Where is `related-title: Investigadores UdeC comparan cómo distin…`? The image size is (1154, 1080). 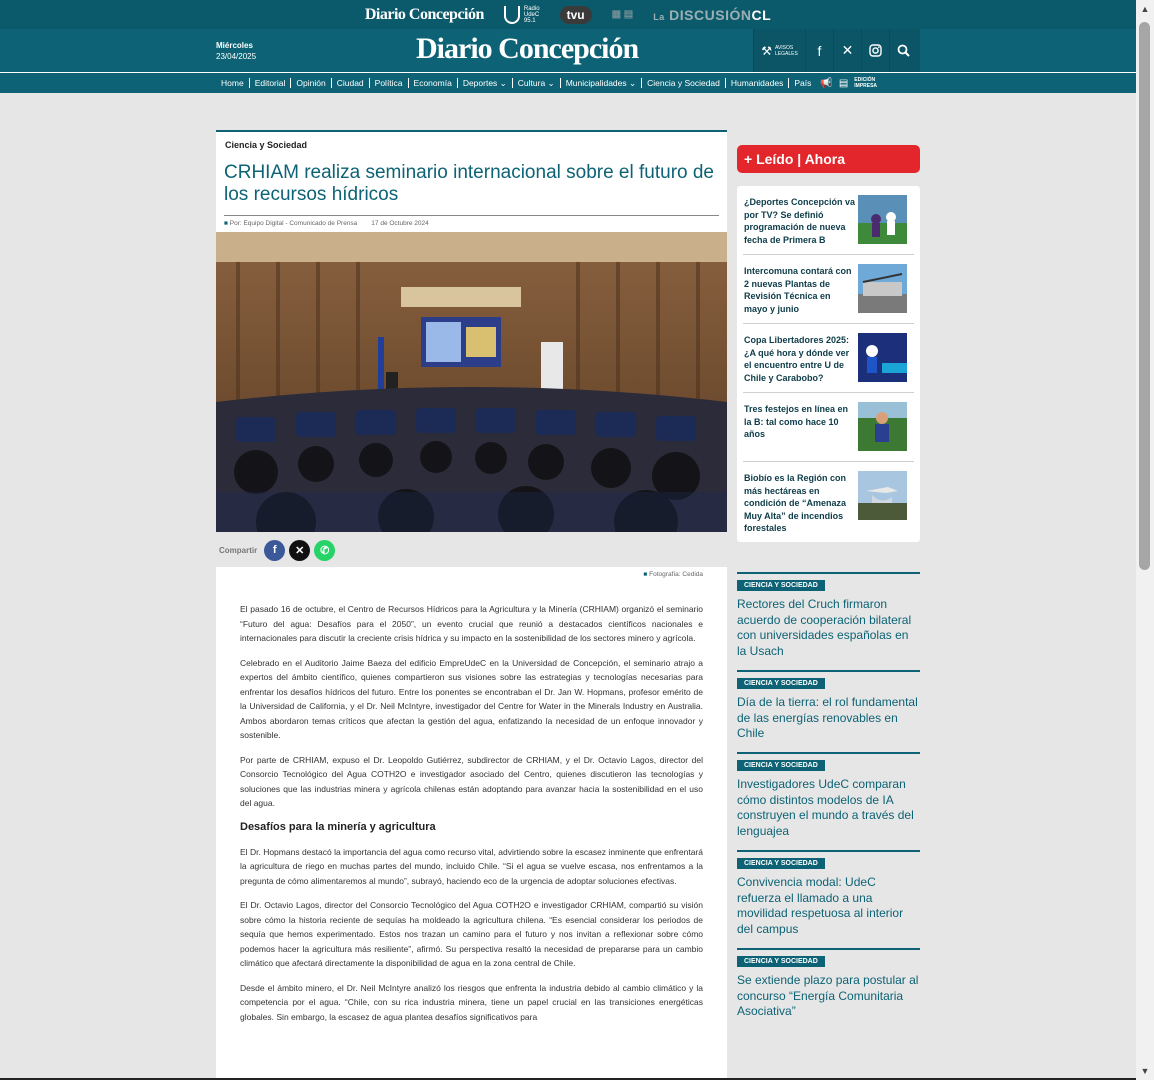
related-title: Investigadores UdeC comparan cómo distin… is located at coordinates (828, 808).